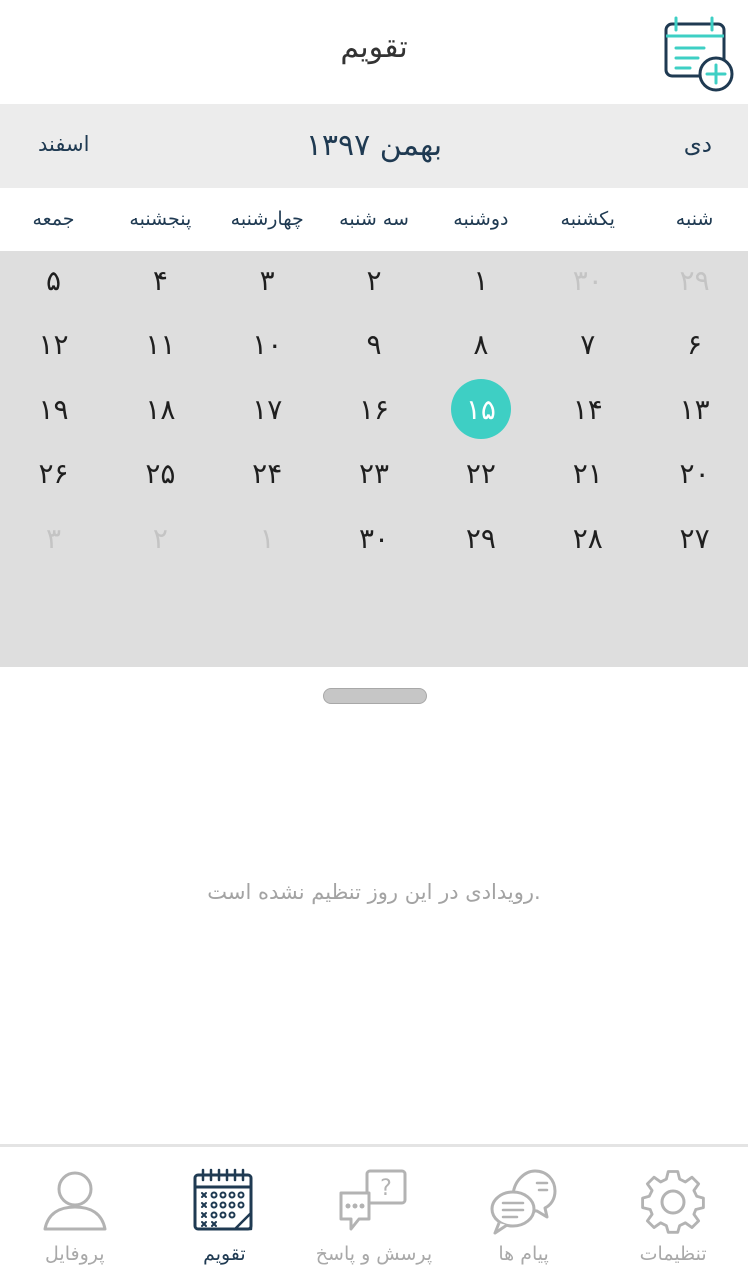 This screenshot has height=1280, width=748. I want to click on weekday-friday: جمعه, so click(53, 219).